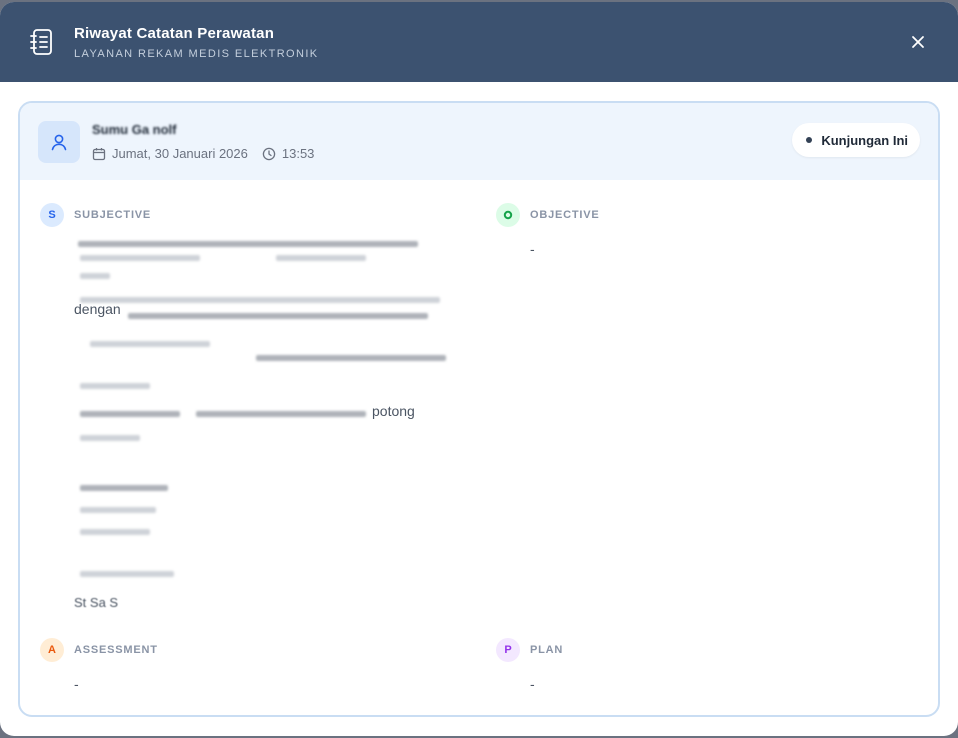 This screenshot has width=958, height=738. What do you see at coordinates (547, 650) in the screenshot?
I see `plan-label: PLAN` at bounding box center [547, 650].